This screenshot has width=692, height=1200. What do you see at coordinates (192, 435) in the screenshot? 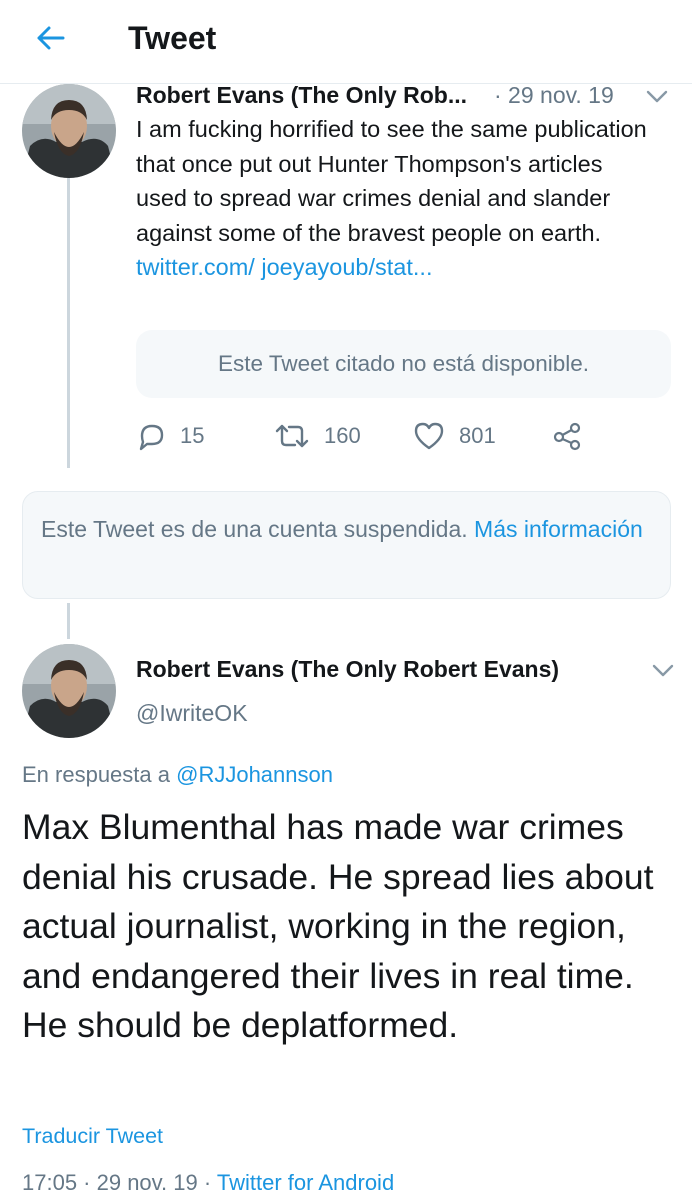
I see `reply-count: 15` at bounding box center [192, 435].